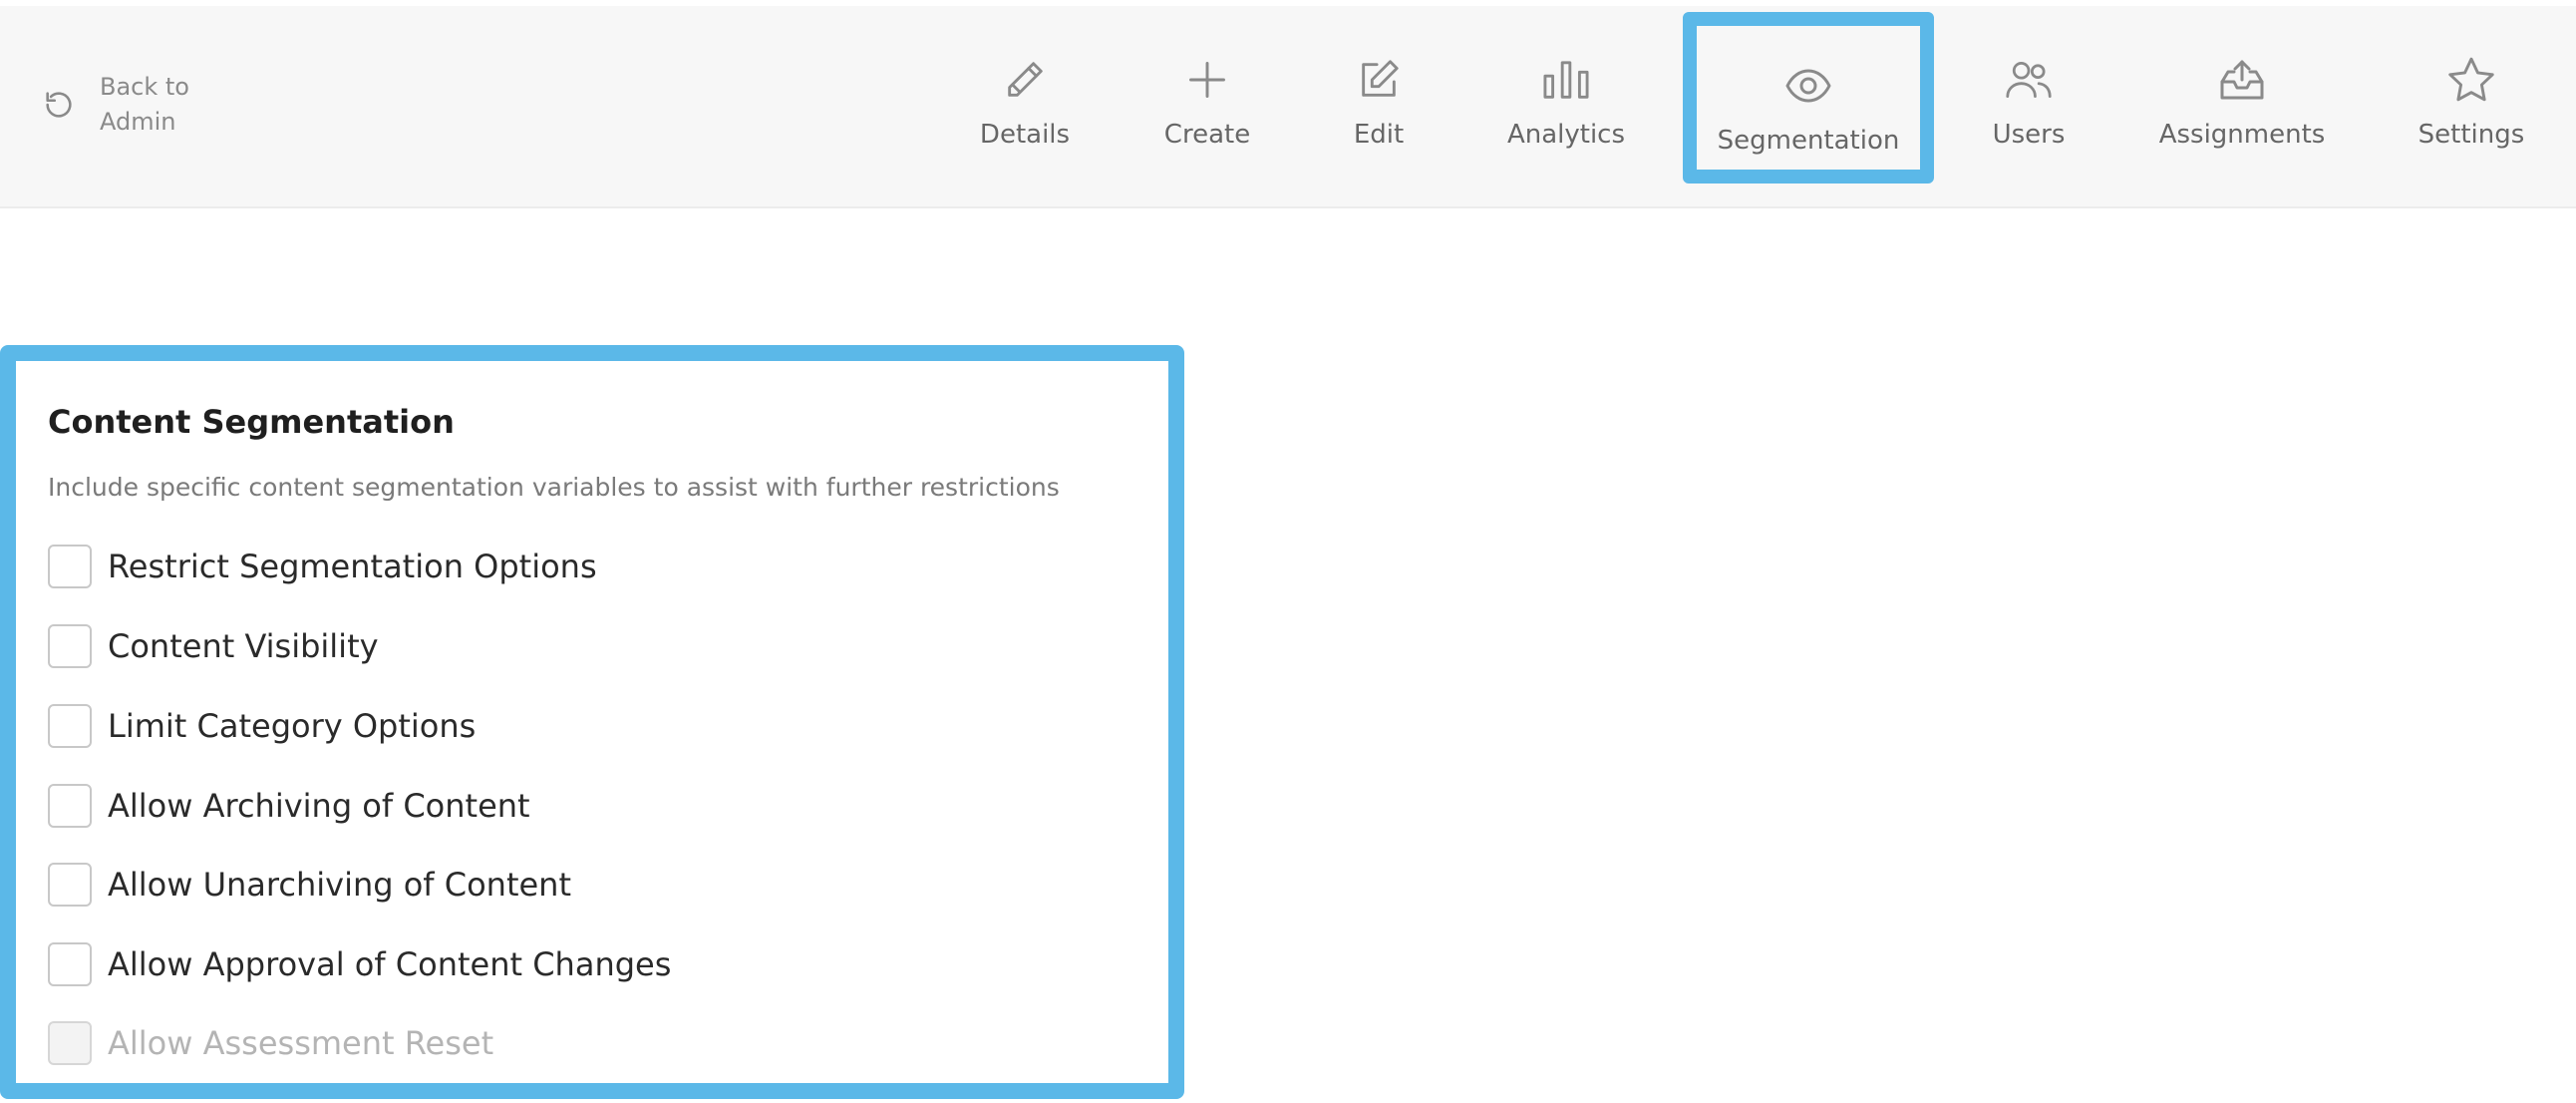 The height and width of the screenshot is (1103, 2576). I want to click on inbox-upload-icon, so click(2242, 80).